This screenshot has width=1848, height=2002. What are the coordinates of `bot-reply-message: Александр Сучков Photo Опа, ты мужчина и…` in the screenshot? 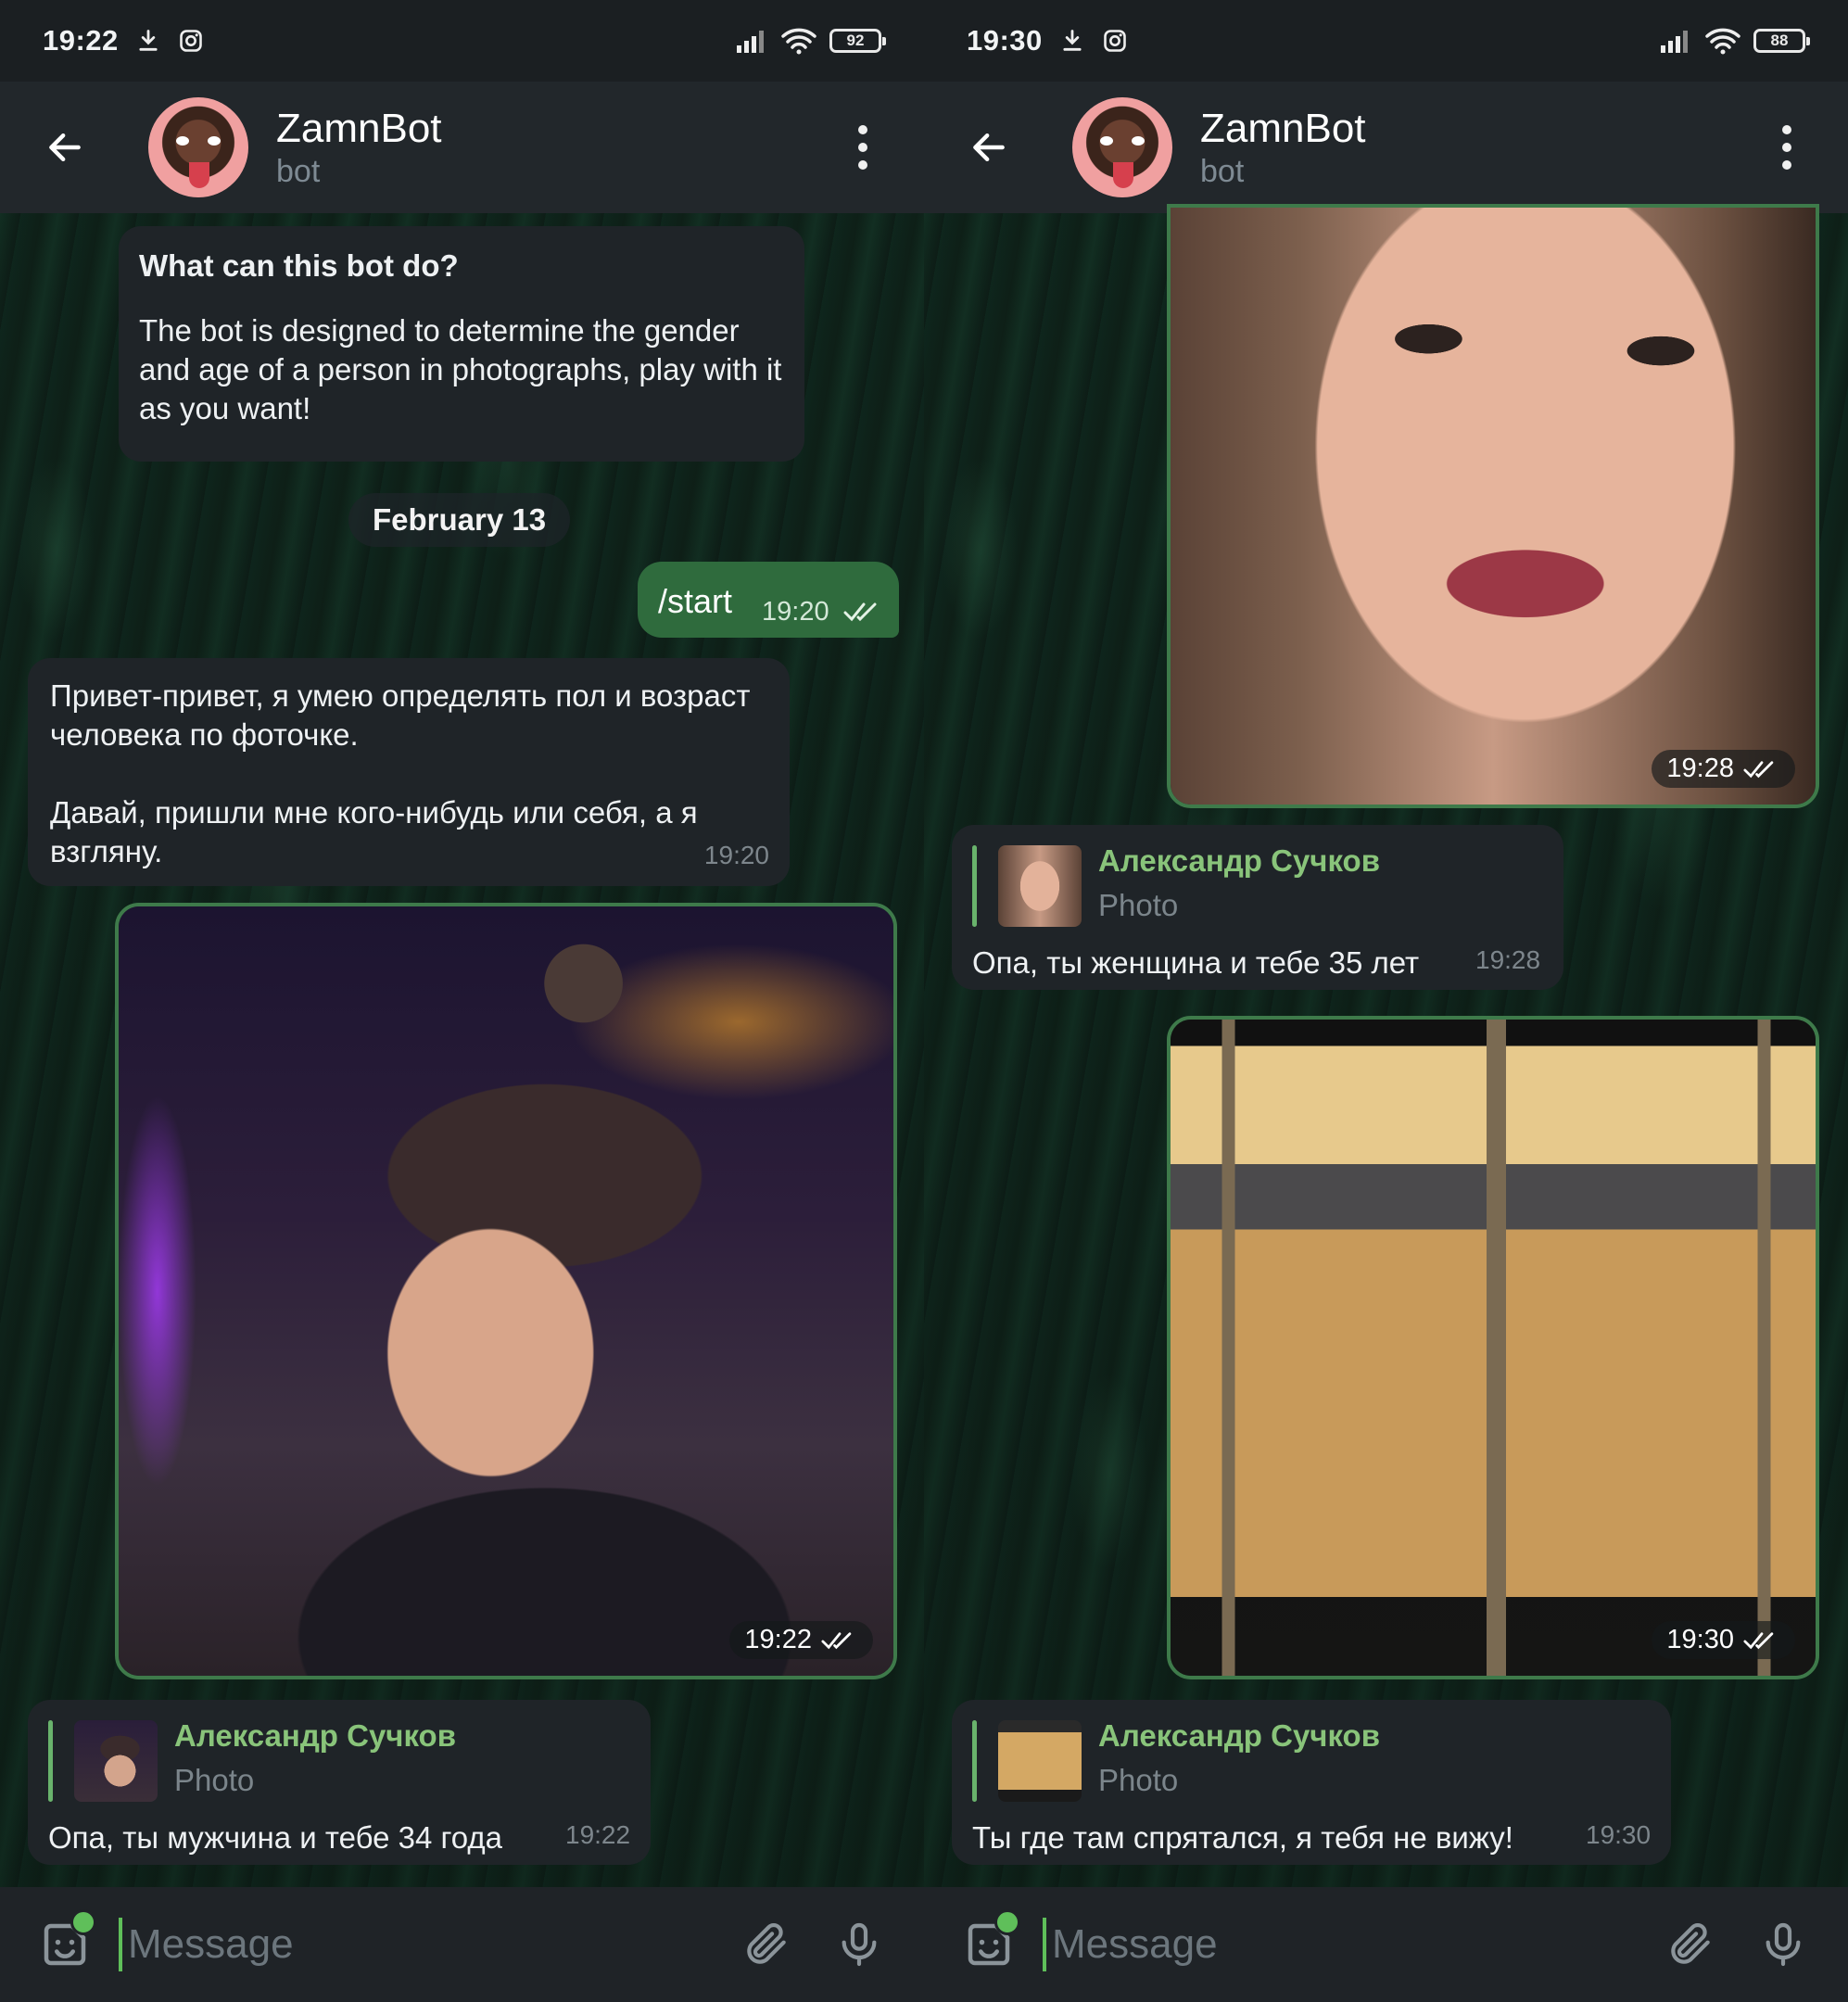 It's located at (339, 1782).